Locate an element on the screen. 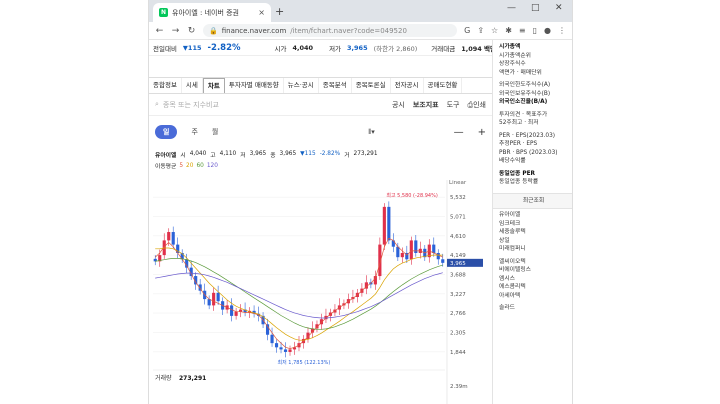  tab-e-disclosure: 전자공시 is located at coordinates (407, 85).